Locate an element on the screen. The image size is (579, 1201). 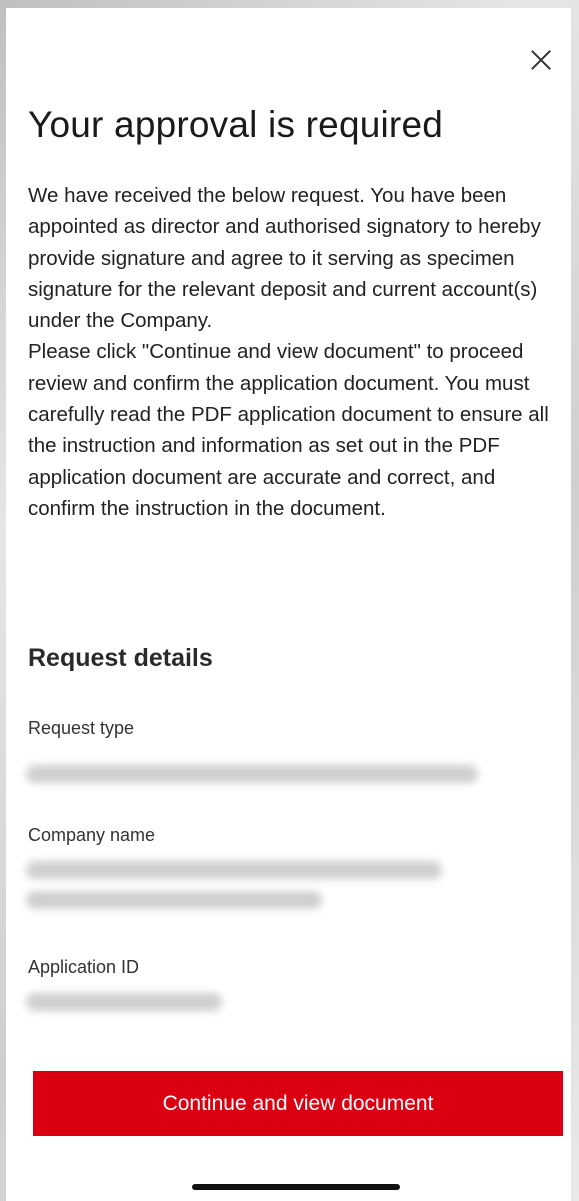
home-indicator is located at coordinates (296, 1187).